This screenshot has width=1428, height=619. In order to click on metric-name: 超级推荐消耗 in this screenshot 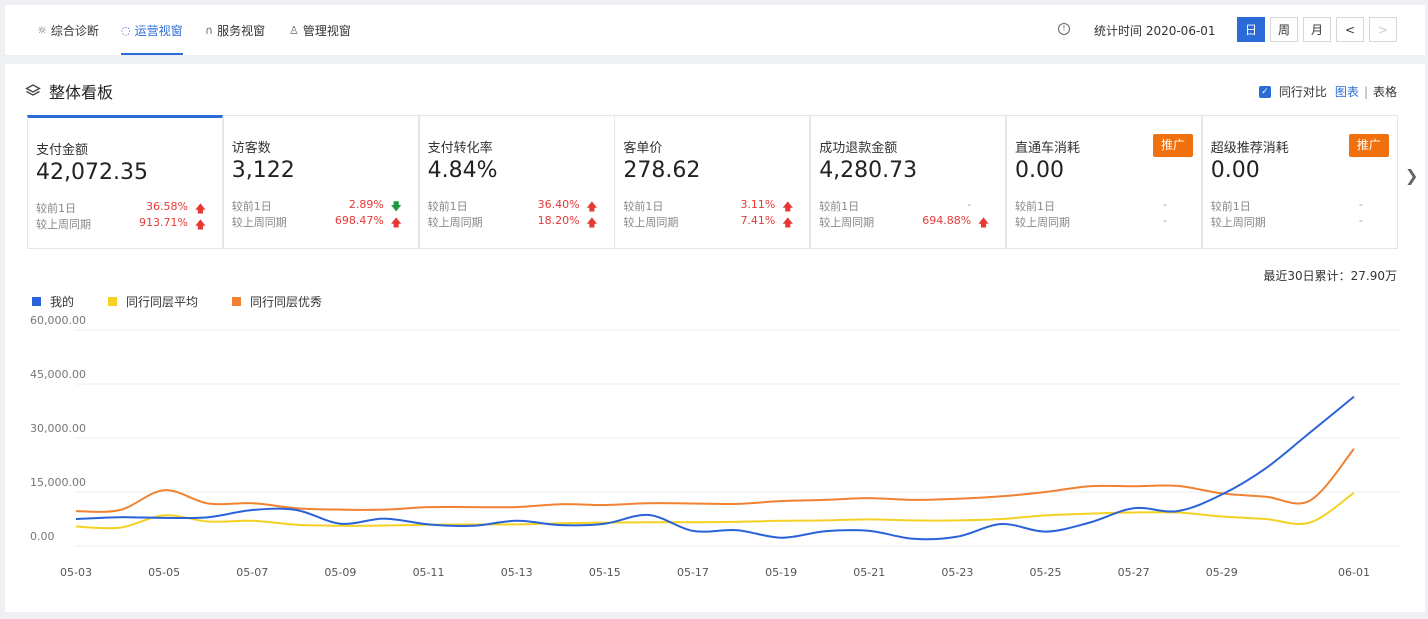, I will do `click(1249, 148)`.